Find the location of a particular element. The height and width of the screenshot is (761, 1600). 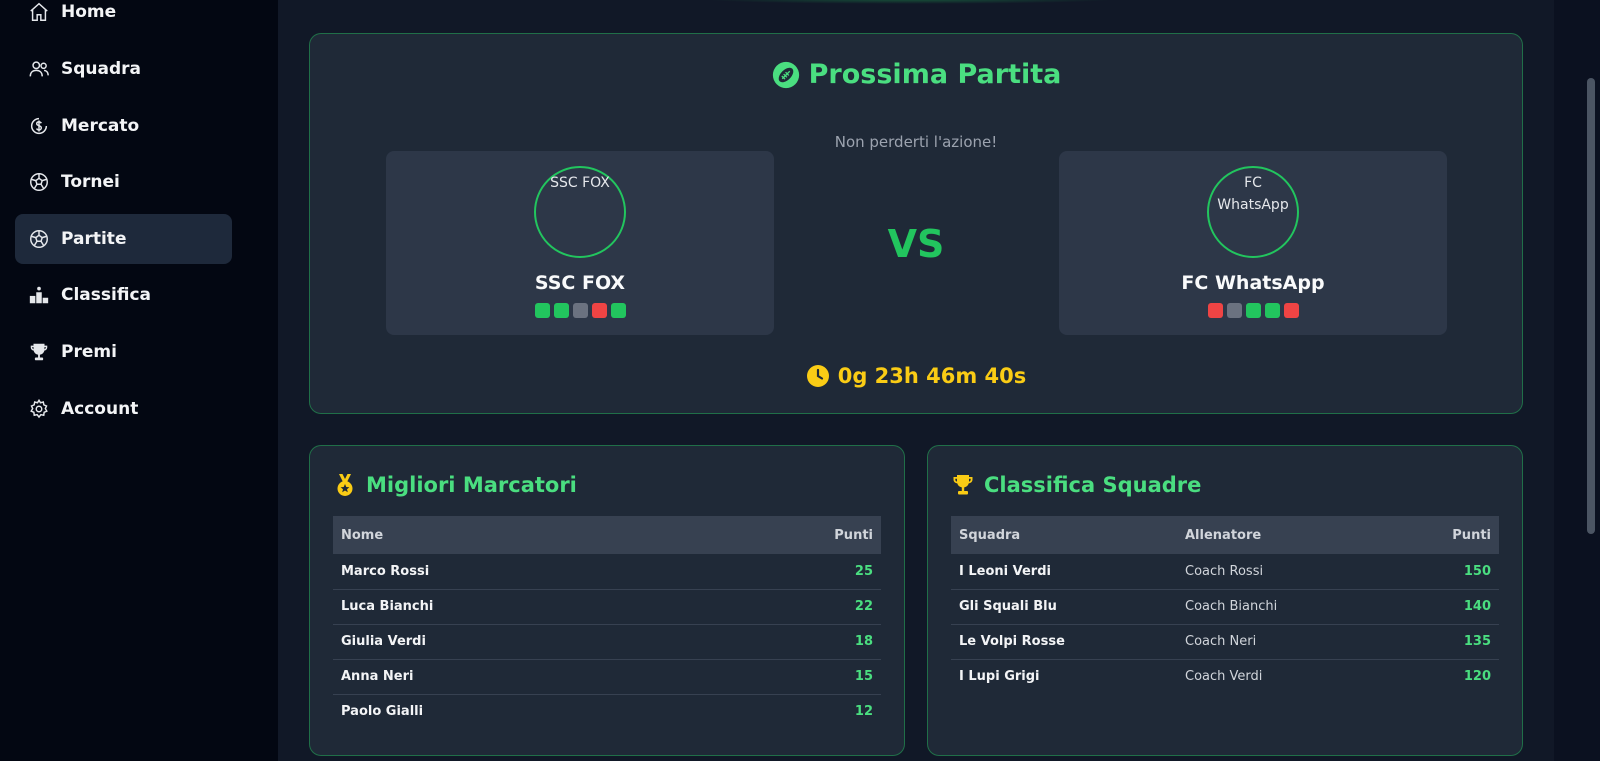

sidebar-item-classifica: Classifica is located at coordinates (123, 295).